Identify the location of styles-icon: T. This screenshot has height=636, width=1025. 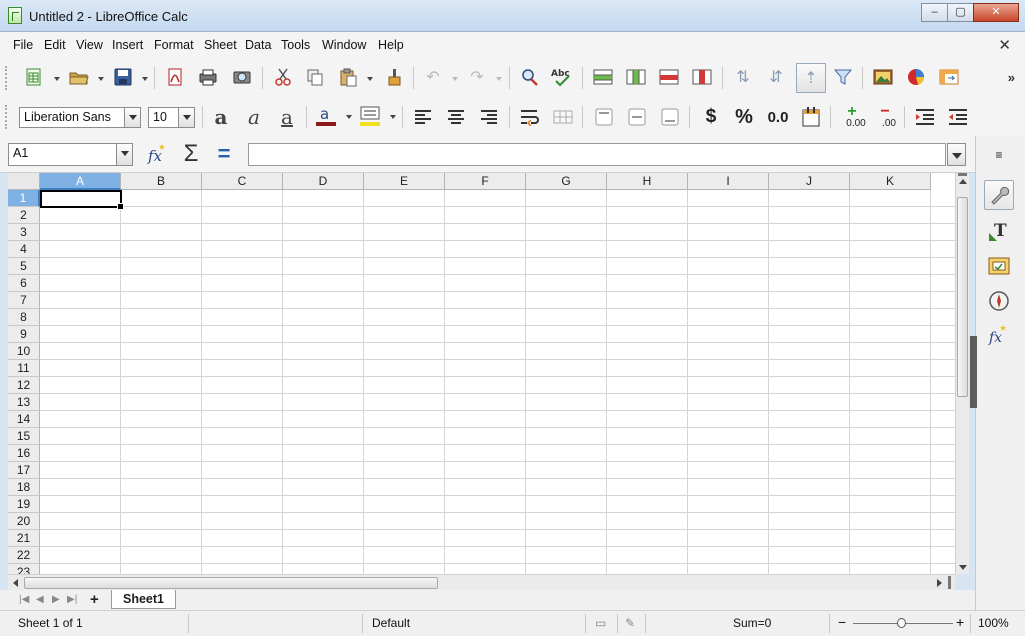
(999, 231).